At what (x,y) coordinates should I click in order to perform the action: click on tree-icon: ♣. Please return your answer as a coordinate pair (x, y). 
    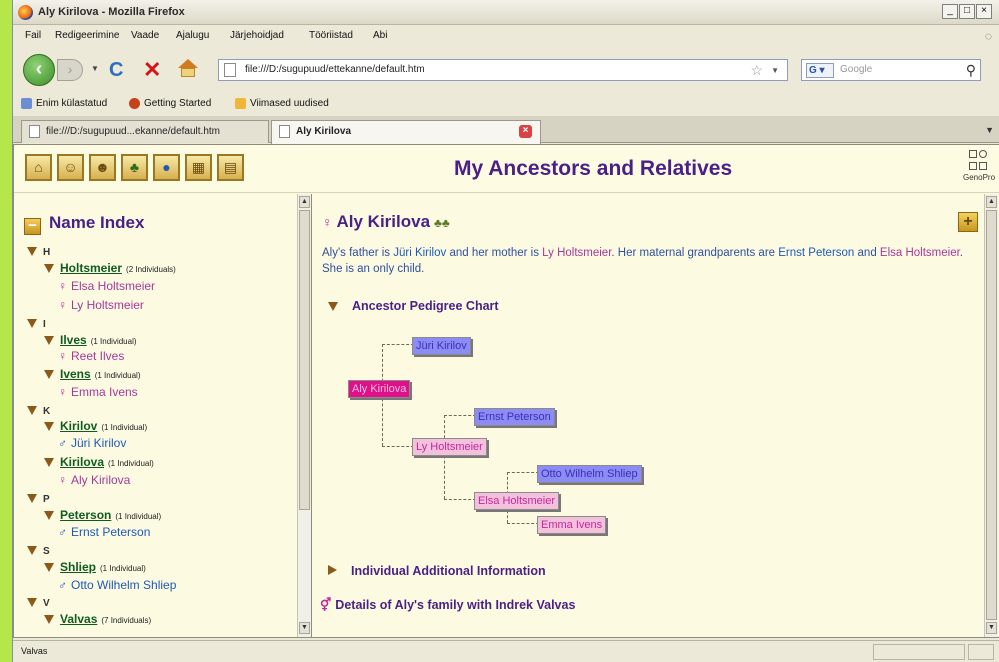
    Looking at the image, I should click on (134, 167).